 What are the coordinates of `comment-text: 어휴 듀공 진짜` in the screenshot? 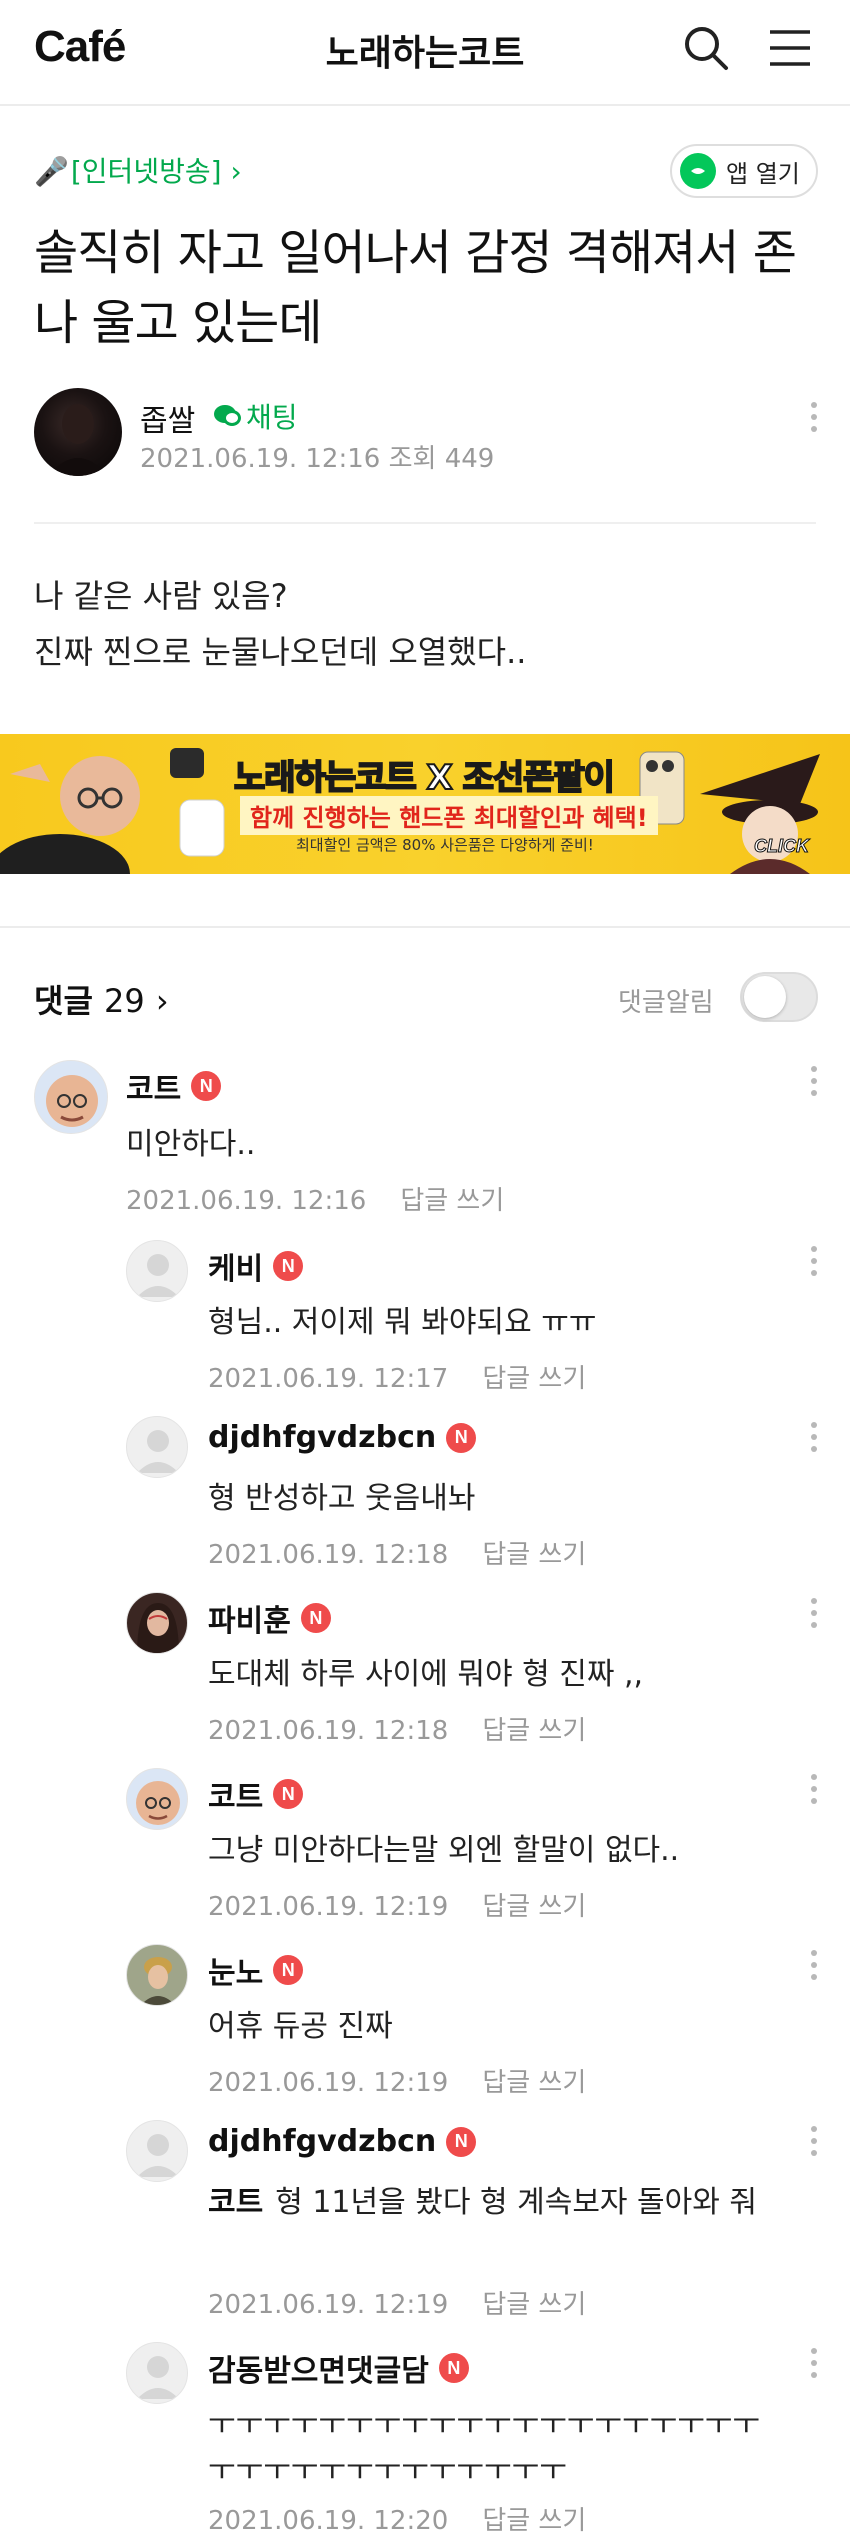 It's located at (300, 2026).